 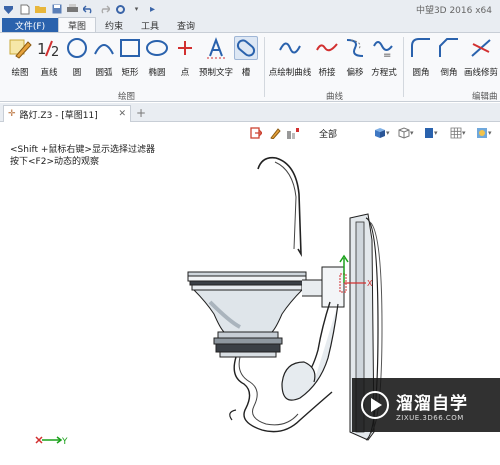 I want to click on undo-icon, so click(x=88, y=9).